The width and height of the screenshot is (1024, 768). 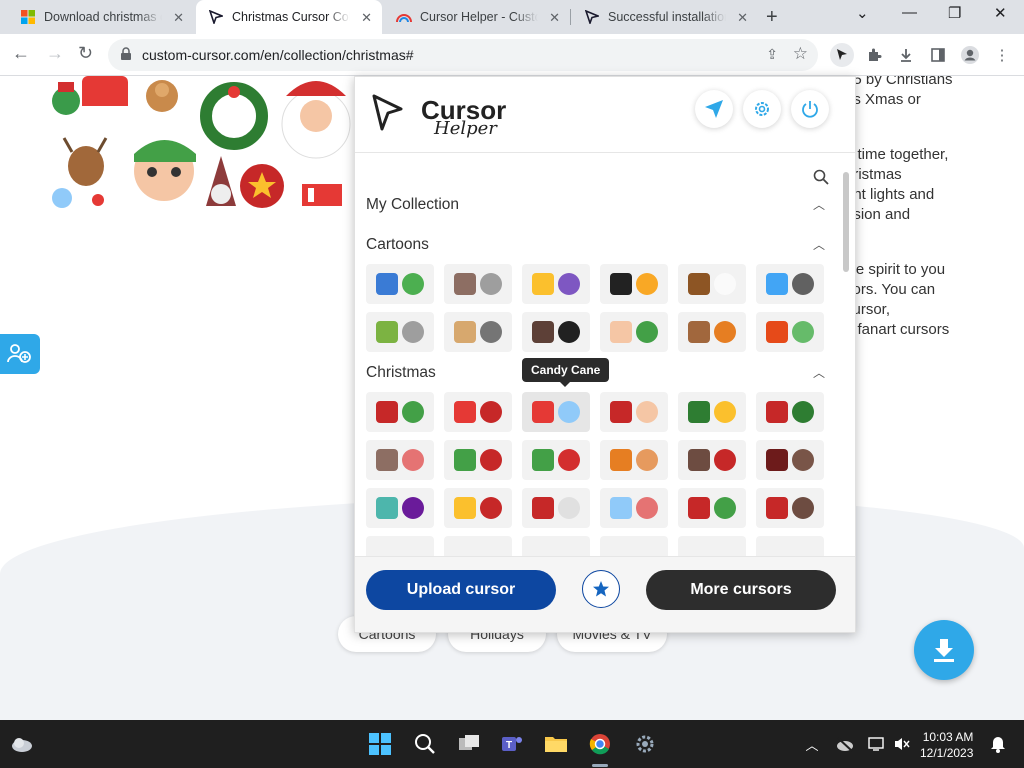 I want to click on teams-icon: T, so click(x=512, y=744).